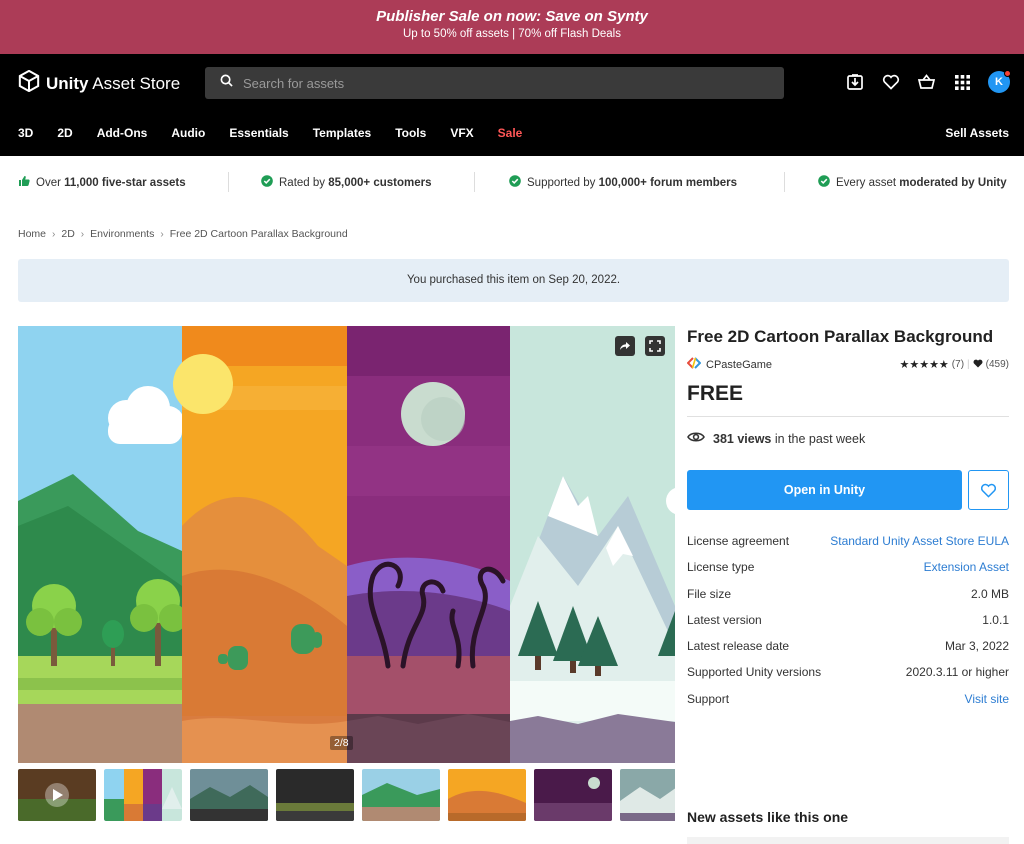  What do you see at coordinates (966, 567) in the screenshot?
I see `license-type-link: Extension Asset` at bounding box center [966, 567].